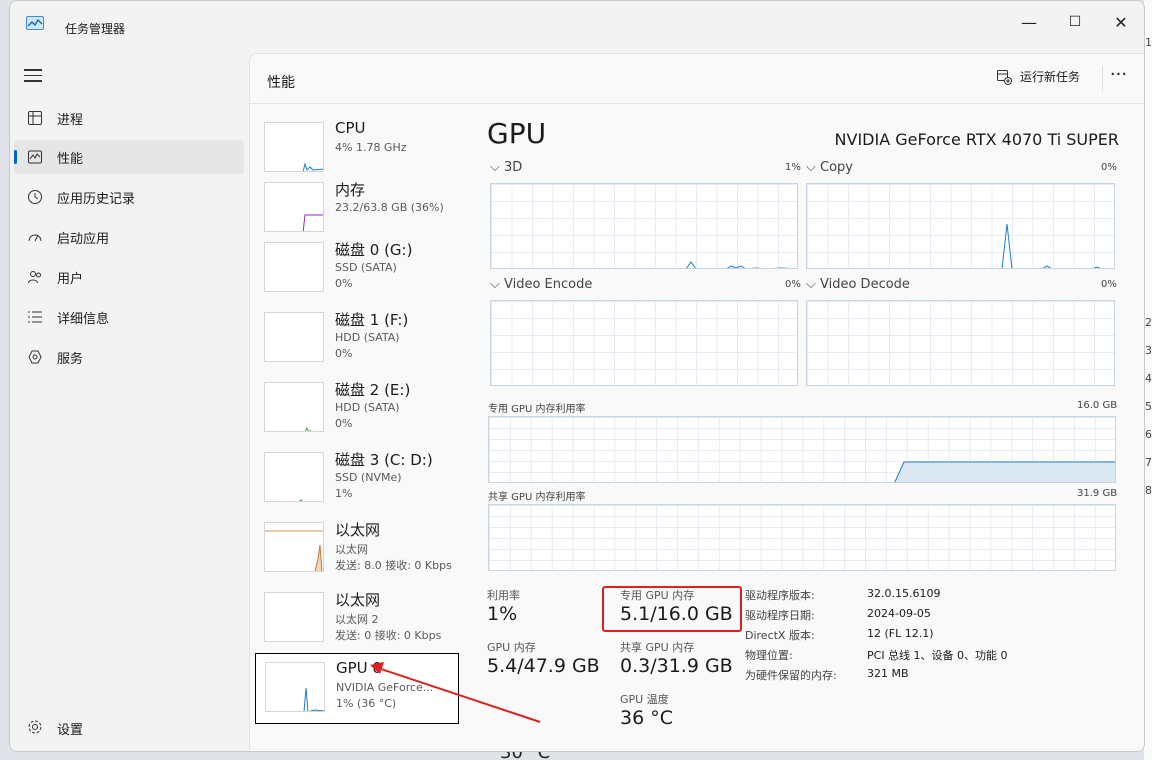 This screenshot has height=760, width=1152. I want to click on title-bar: 任务管理器 — ☐ ✕, so click(577, 21).